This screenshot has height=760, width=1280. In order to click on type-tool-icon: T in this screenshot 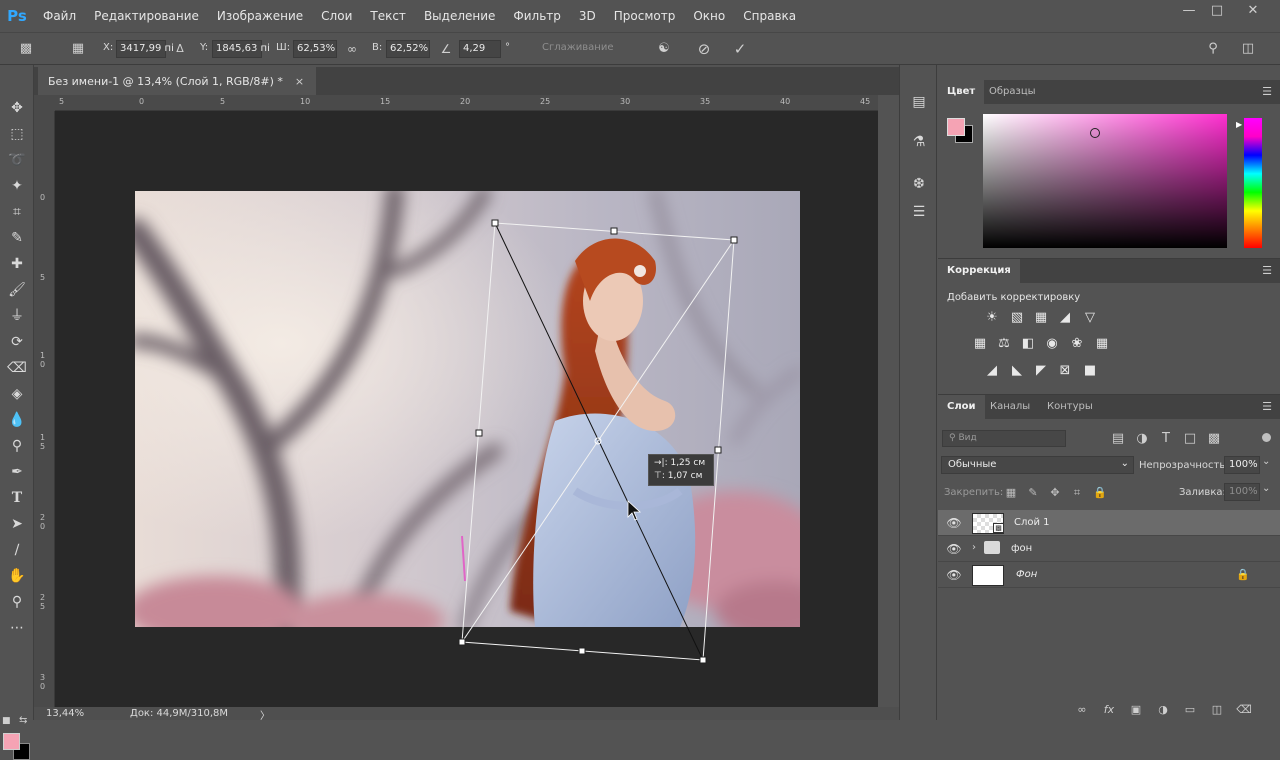, I will do `click(17, 498)`.